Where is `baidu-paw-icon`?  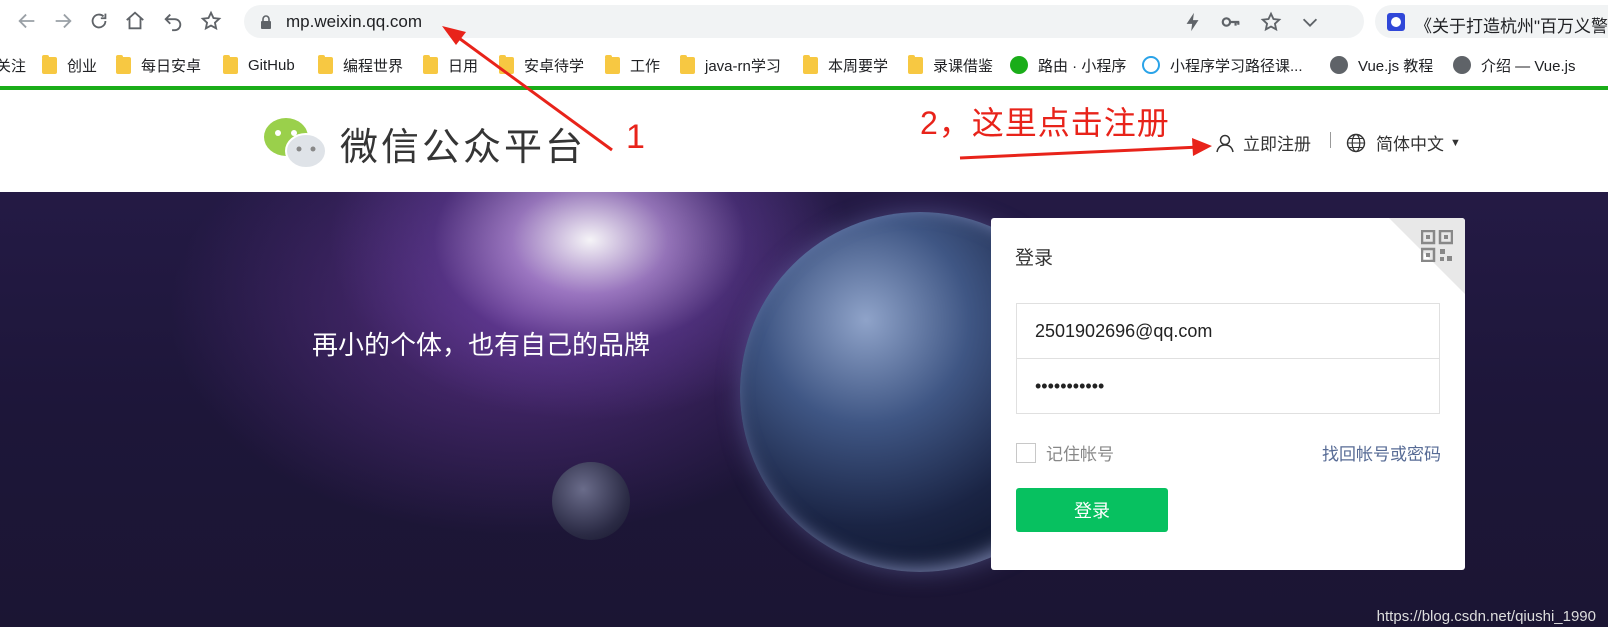 baidu-paw-icon is located at coordinates (1396, 22).